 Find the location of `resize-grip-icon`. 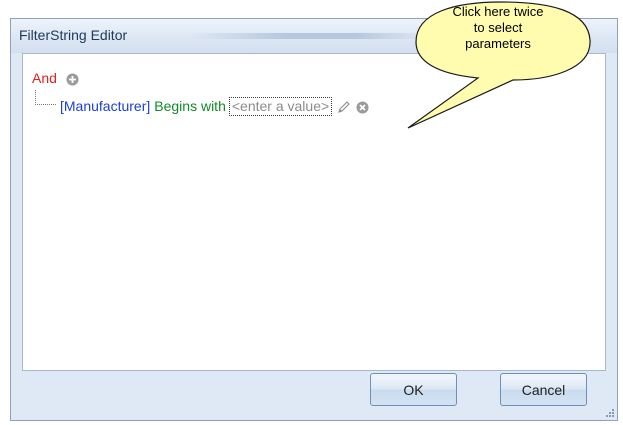

resize-grip-icon is located at coordinates (610, 413).